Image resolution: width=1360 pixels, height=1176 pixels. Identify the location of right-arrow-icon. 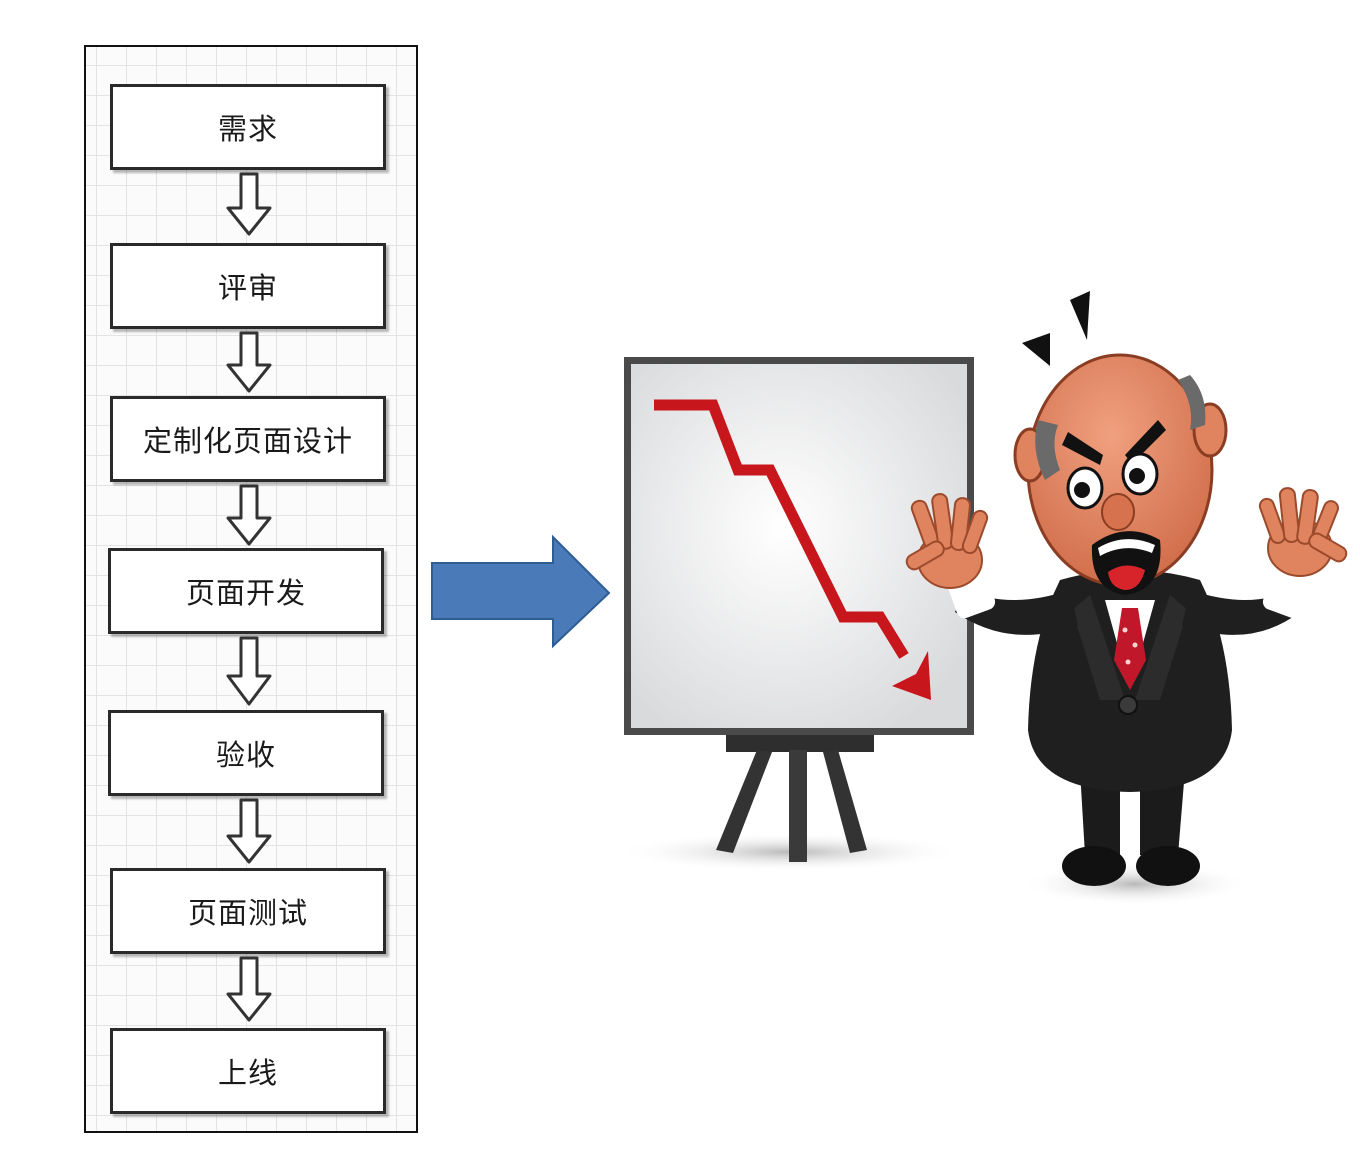
(521, 591).